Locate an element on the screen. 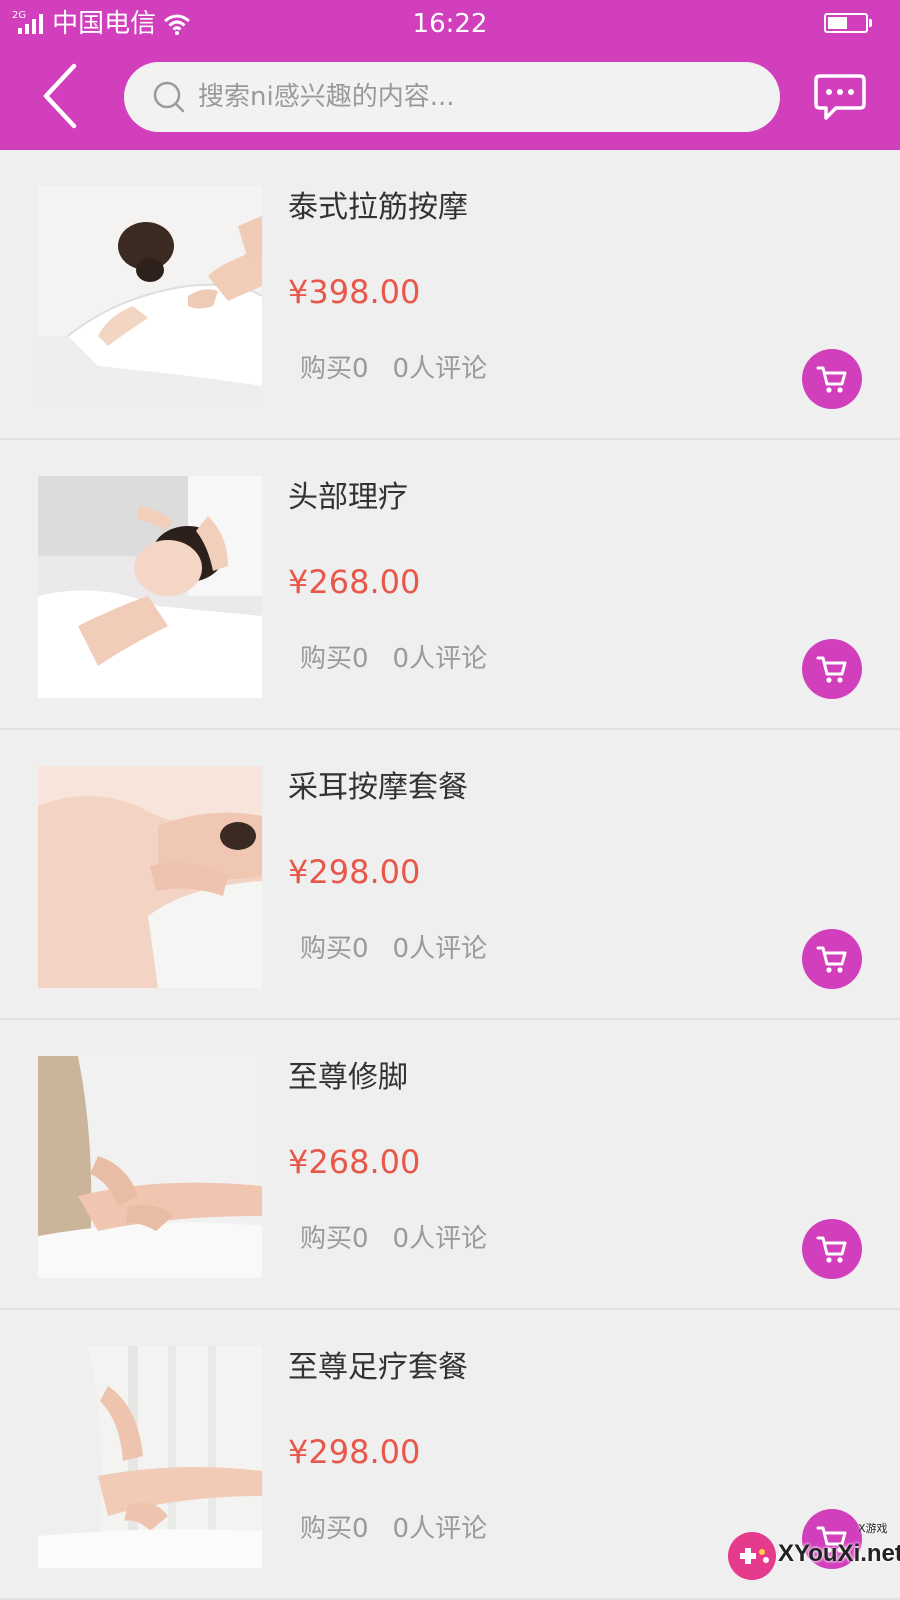  product-price: ¥398.00 is located at coordinates (354, 292).